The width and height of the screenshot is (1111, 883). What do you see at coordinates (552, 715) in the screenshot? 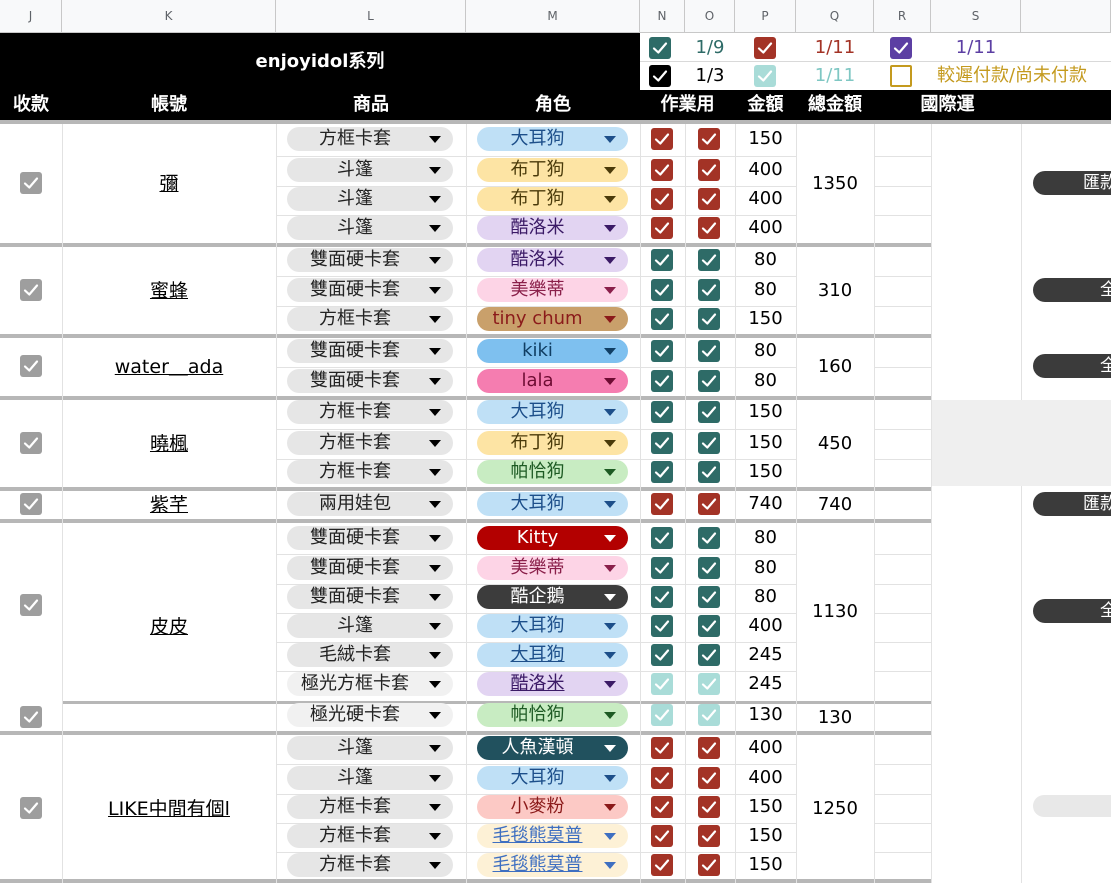
I see `role-dropdown: 帕恰狗` at bounding box center [552, 715].